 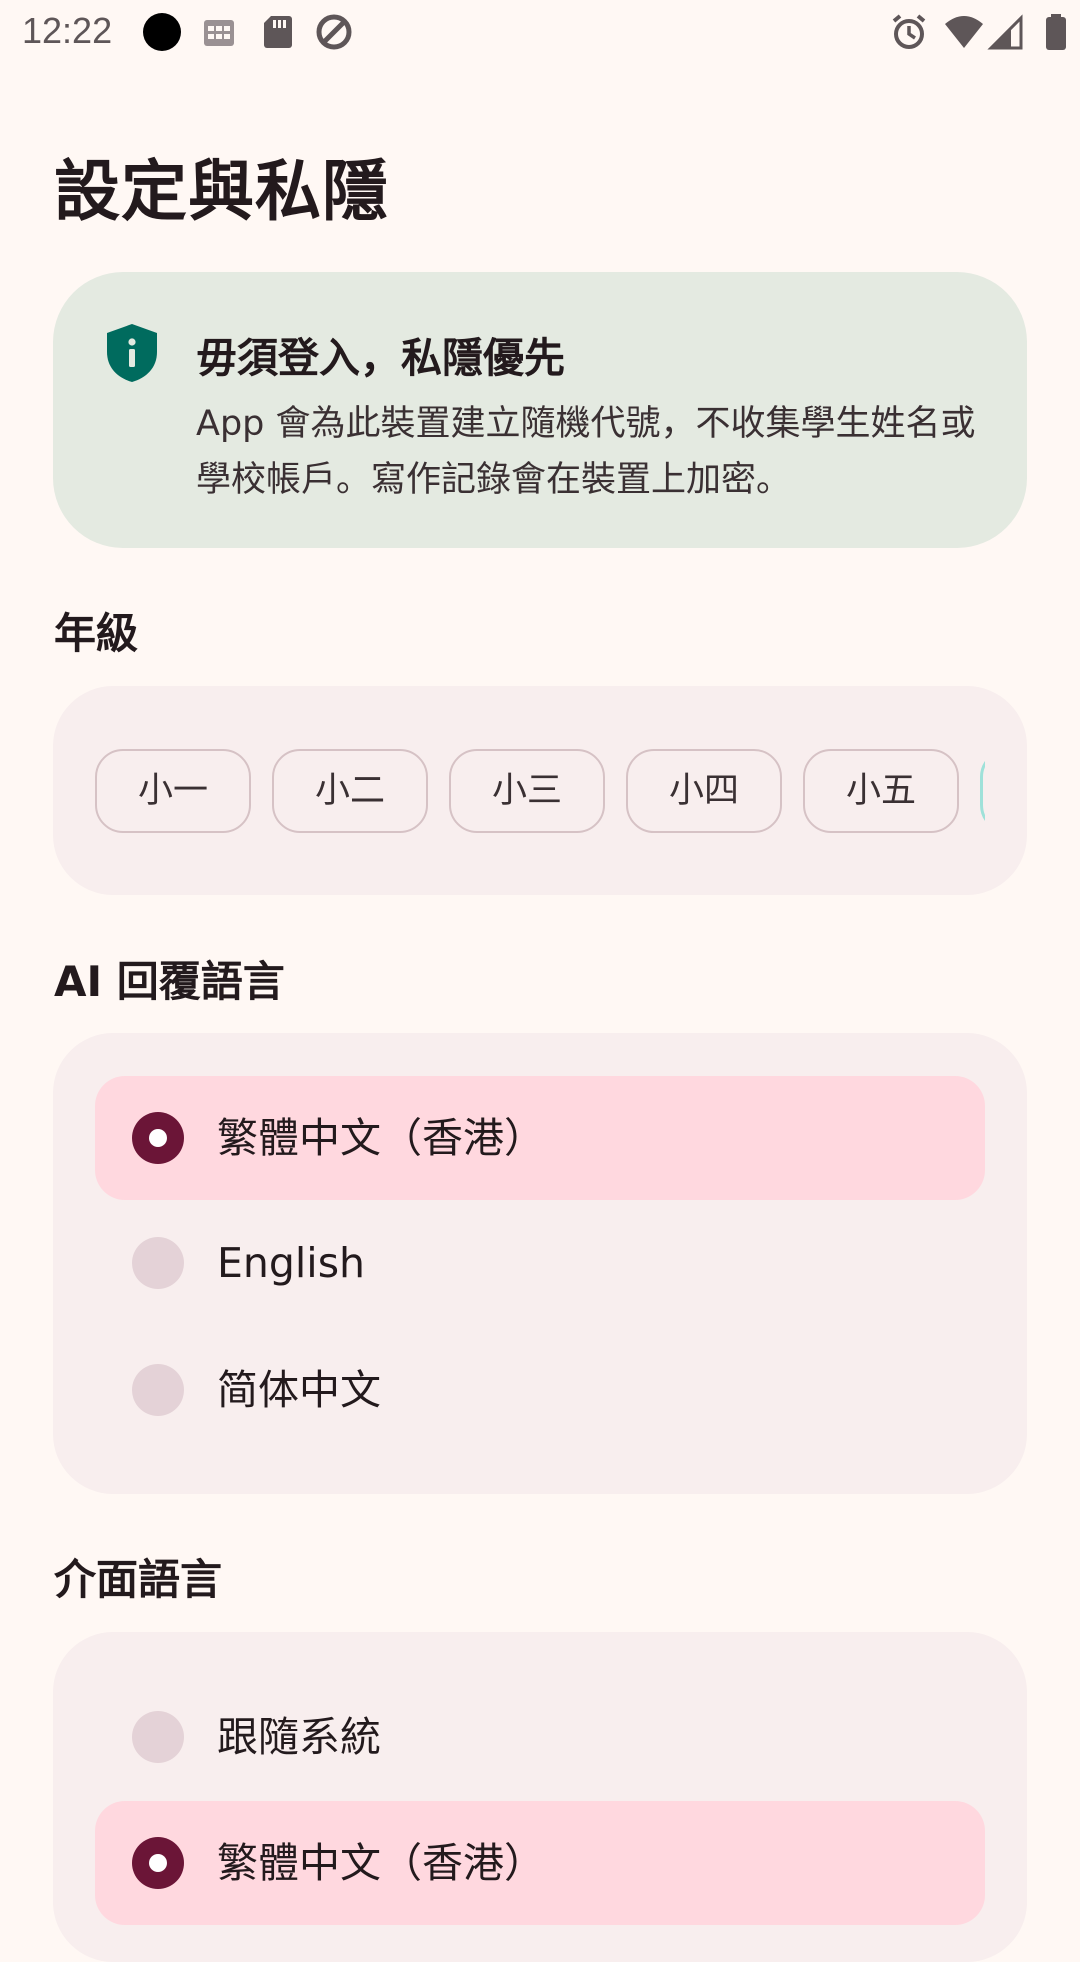 What do you see at coordinates (982, 791) in the screenshot?
I see `grade-chip-partial` at bounding box center [982, 791].